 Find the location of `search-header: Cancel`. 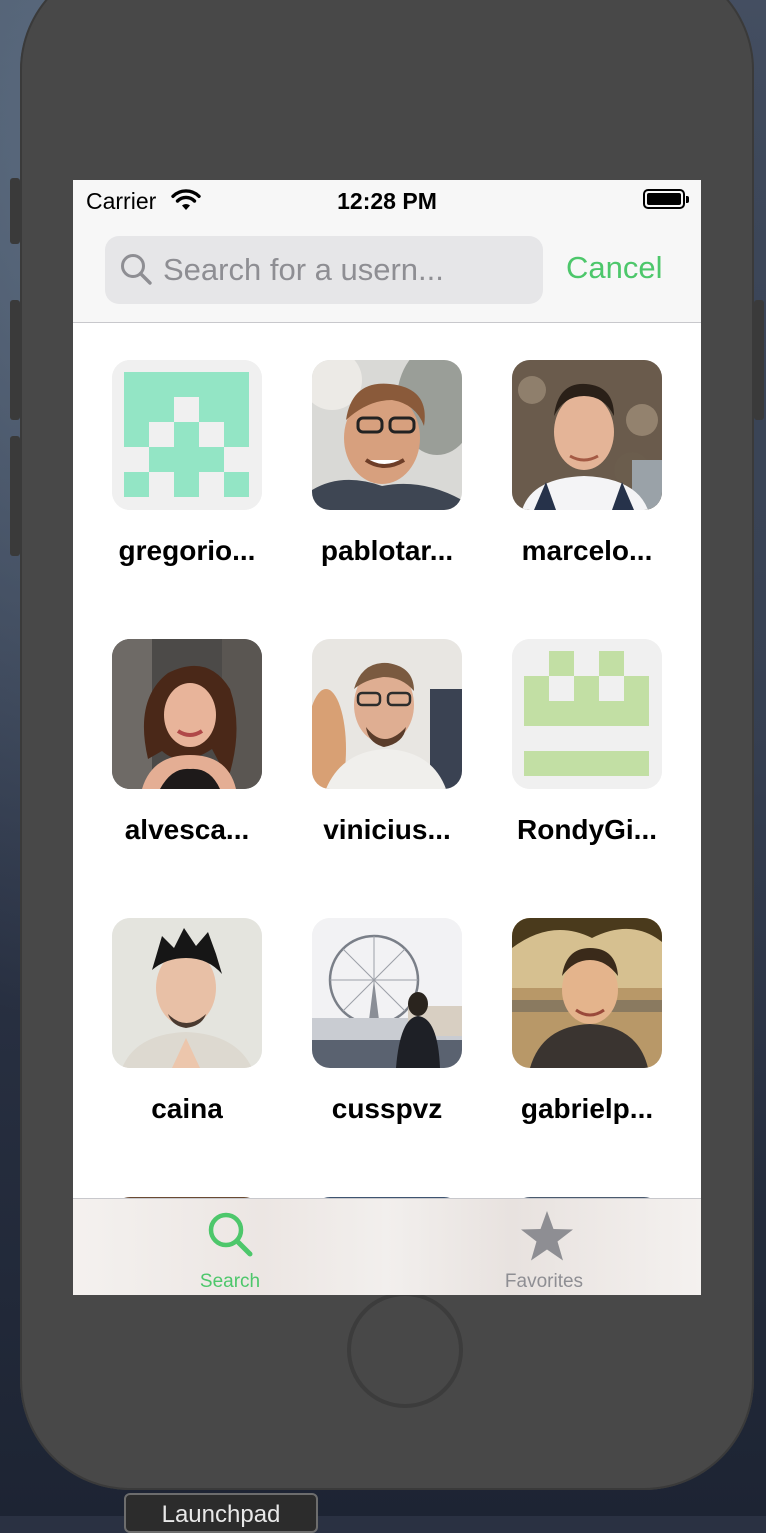

search-header: Cancel is located at coordinates (387, 271).